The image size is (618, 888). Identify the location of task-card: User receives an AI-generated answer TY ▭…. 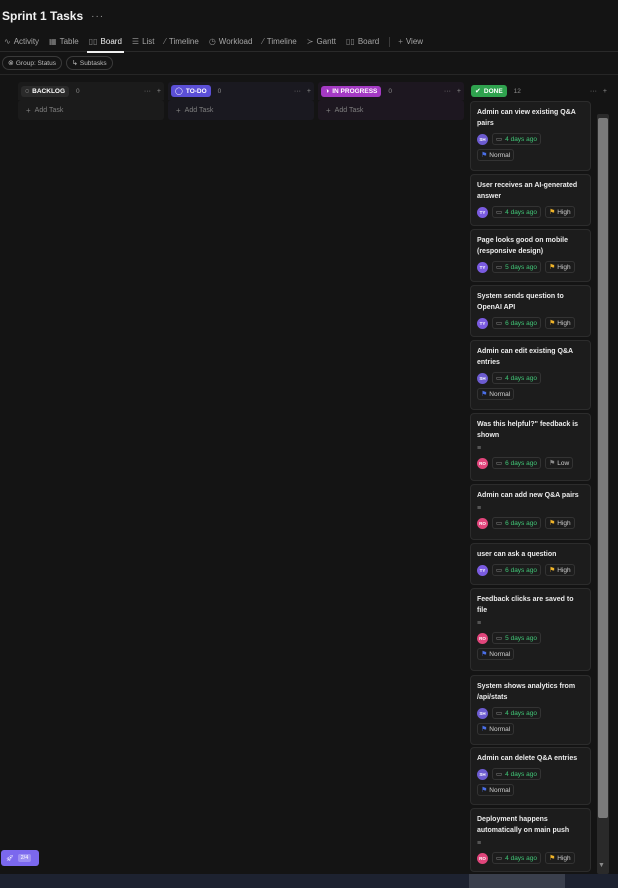
(530, 200).